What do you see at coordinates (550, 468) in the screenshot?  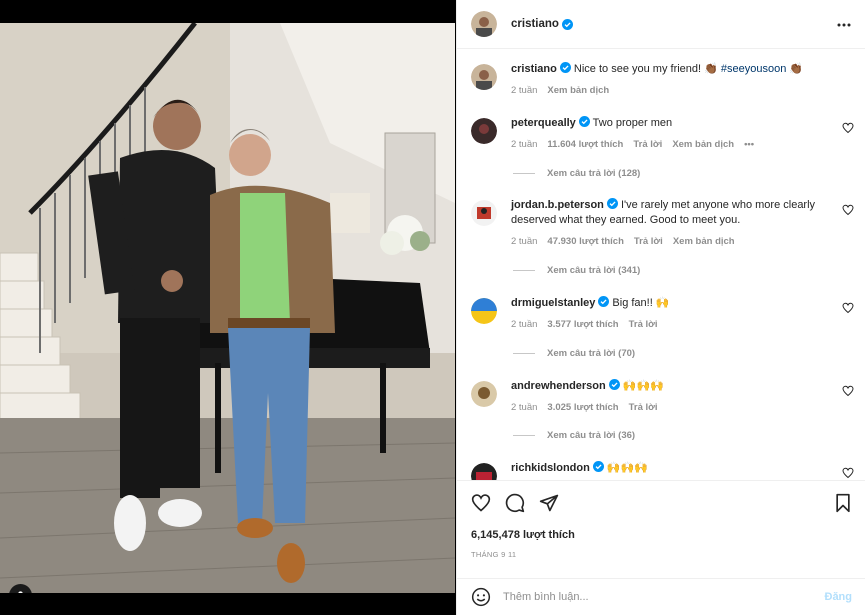 I see `commenter-username: richkidslondon` at bounding box center [550, 468].